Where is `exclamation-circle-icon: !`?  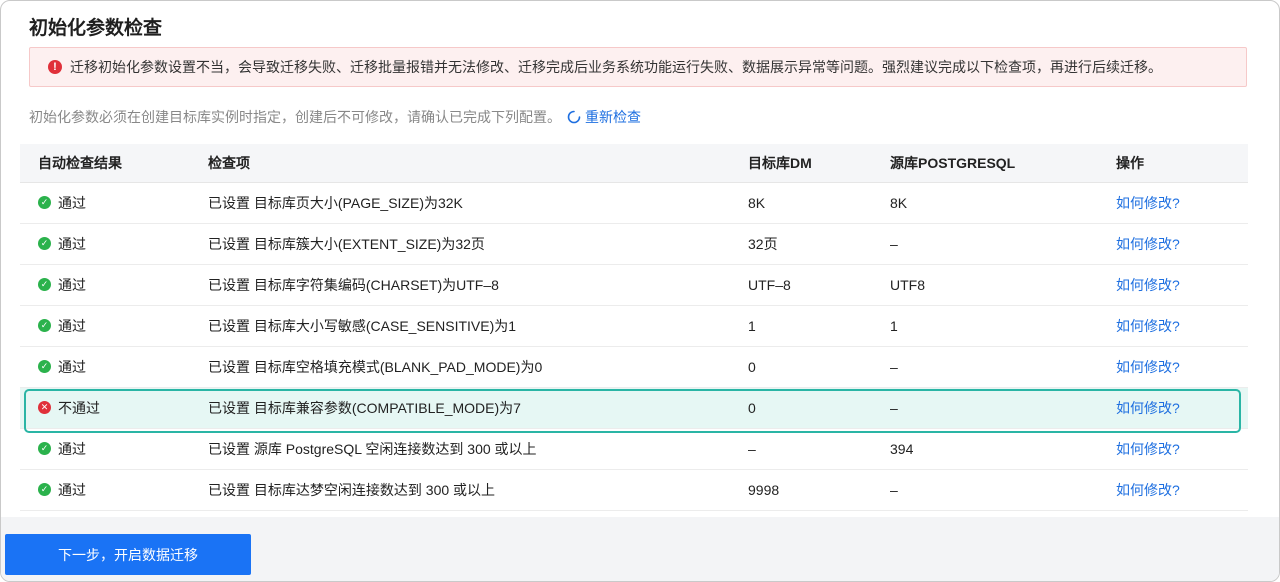 exclamation-circle-icon: ! is located at coordinates (55, 67).